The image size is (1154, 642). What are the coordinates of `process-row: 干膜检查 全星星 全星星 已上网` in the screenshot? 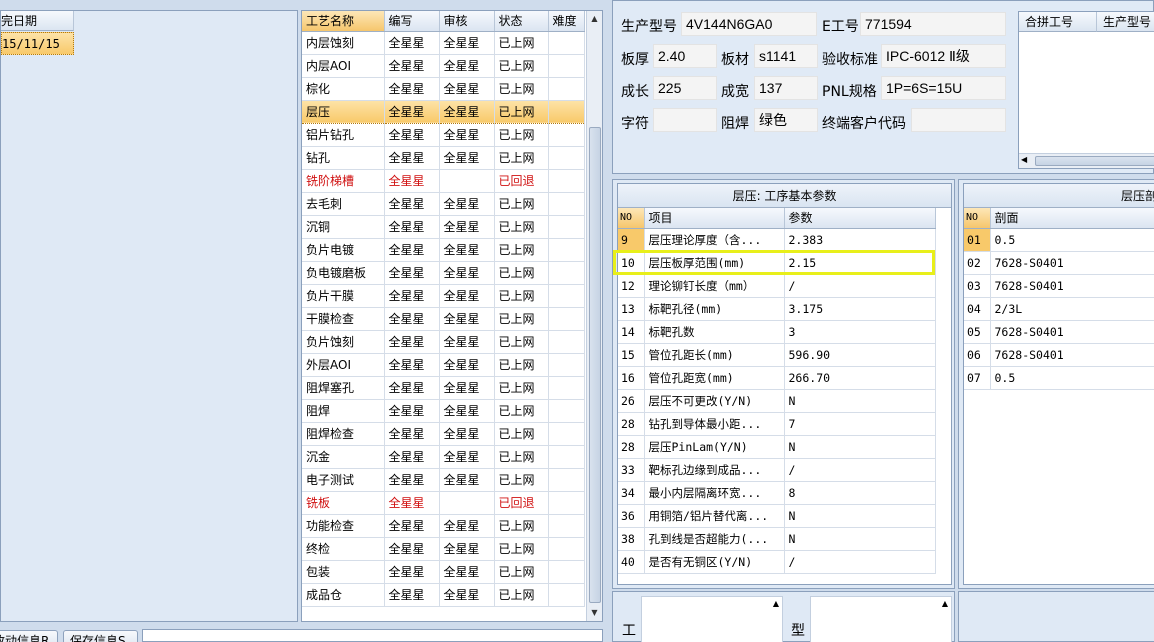 It's located at (443, 319).